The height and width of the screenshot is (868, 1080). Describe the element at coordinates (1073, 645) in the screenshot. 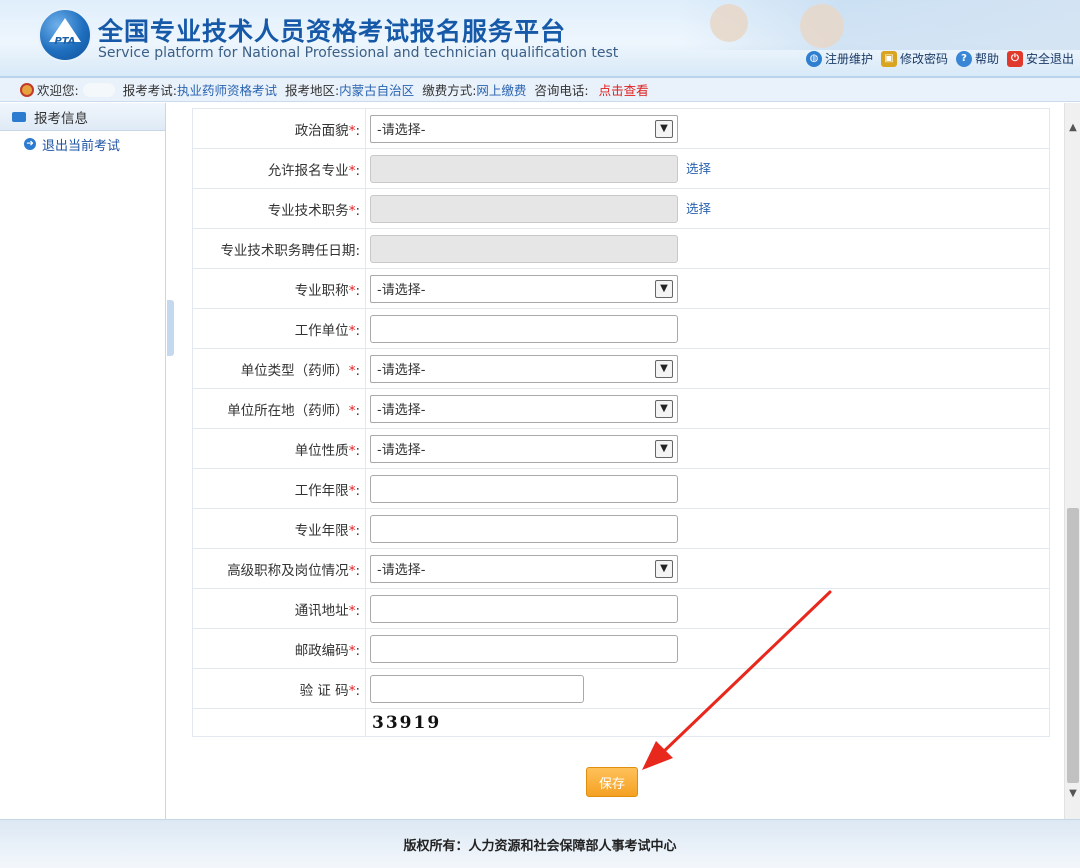

I see `scroll-thumb` at that location.